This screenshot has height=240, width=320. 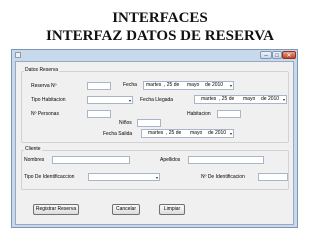 What do you see at coordinates (172, 209) in the screenshot?
I see `limpiar-button: Limpiar` at bounding box center [172, 209].